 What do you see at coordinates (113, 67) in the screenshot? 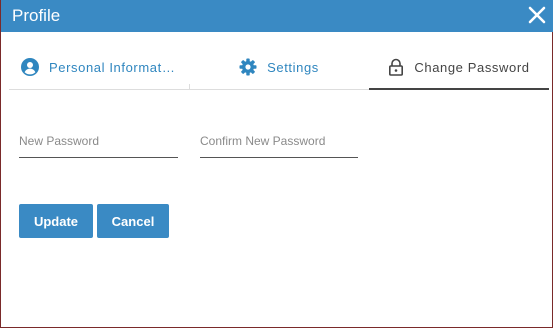
I see `tab-label: Personal Information` at bounding box center [113, 67].